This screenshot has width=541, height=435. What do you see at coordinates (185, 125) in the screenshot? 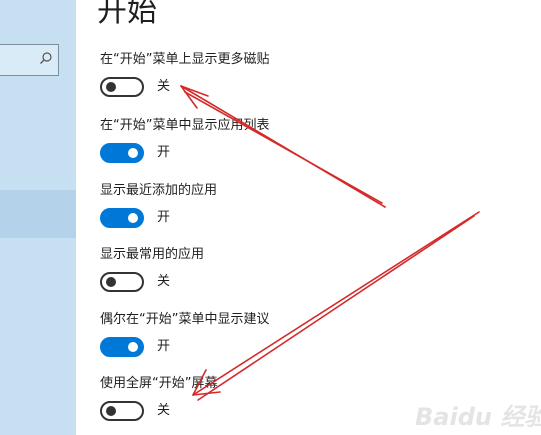
I see `setting-label: 在“开始”菜单中显示应用列表` at bounding box center [185, 125].